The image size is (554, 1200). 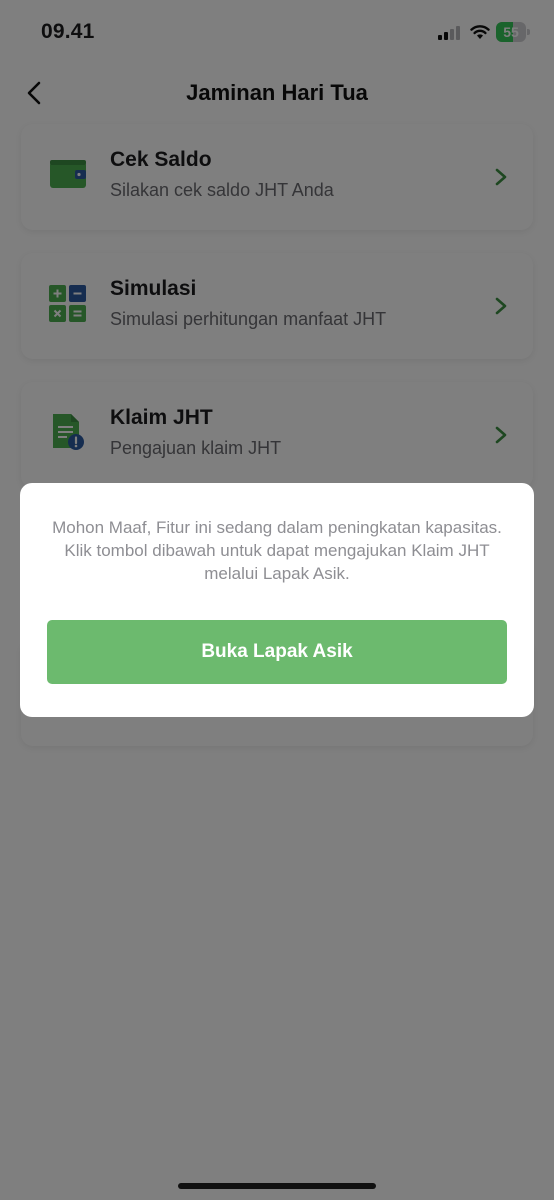 What do you see at coordinates (277, 652) in the screenshot?
I see `open-lapak-asik-button: Buka Lapak Asik` at bounding box center [277, 652].